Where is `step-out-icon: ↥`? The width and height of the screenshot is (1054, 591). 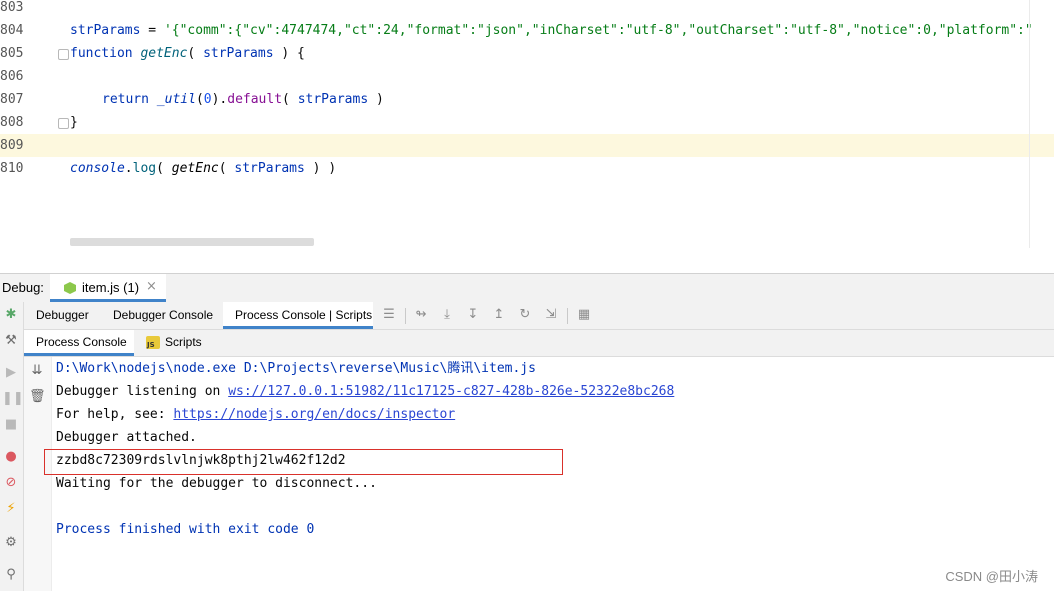 step-out-icon: ↥ is located at coordinates (499, 315).